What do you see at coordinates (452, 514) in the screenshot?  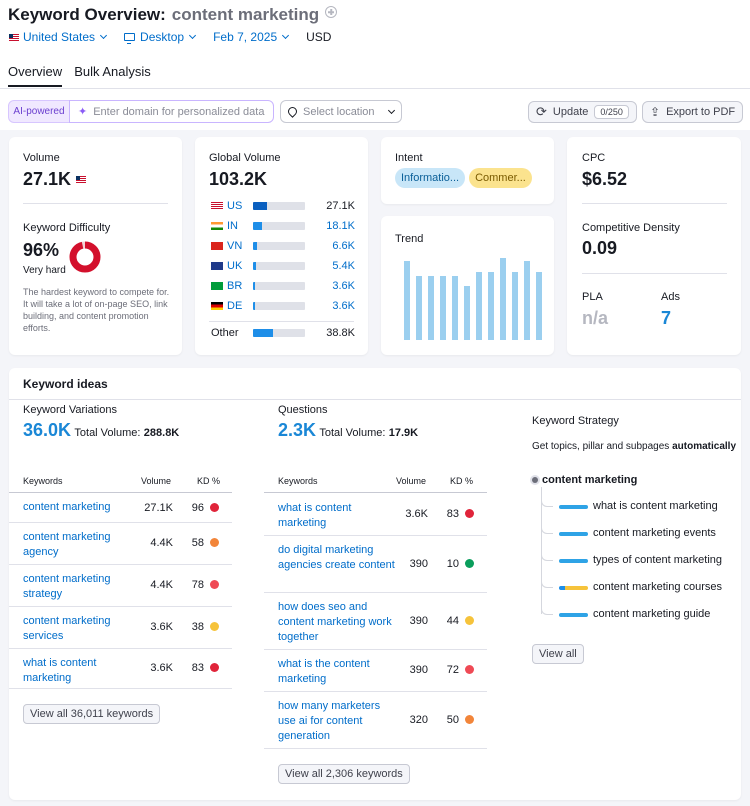 I see `kd-value: 83` at bounding box center [452, 514].